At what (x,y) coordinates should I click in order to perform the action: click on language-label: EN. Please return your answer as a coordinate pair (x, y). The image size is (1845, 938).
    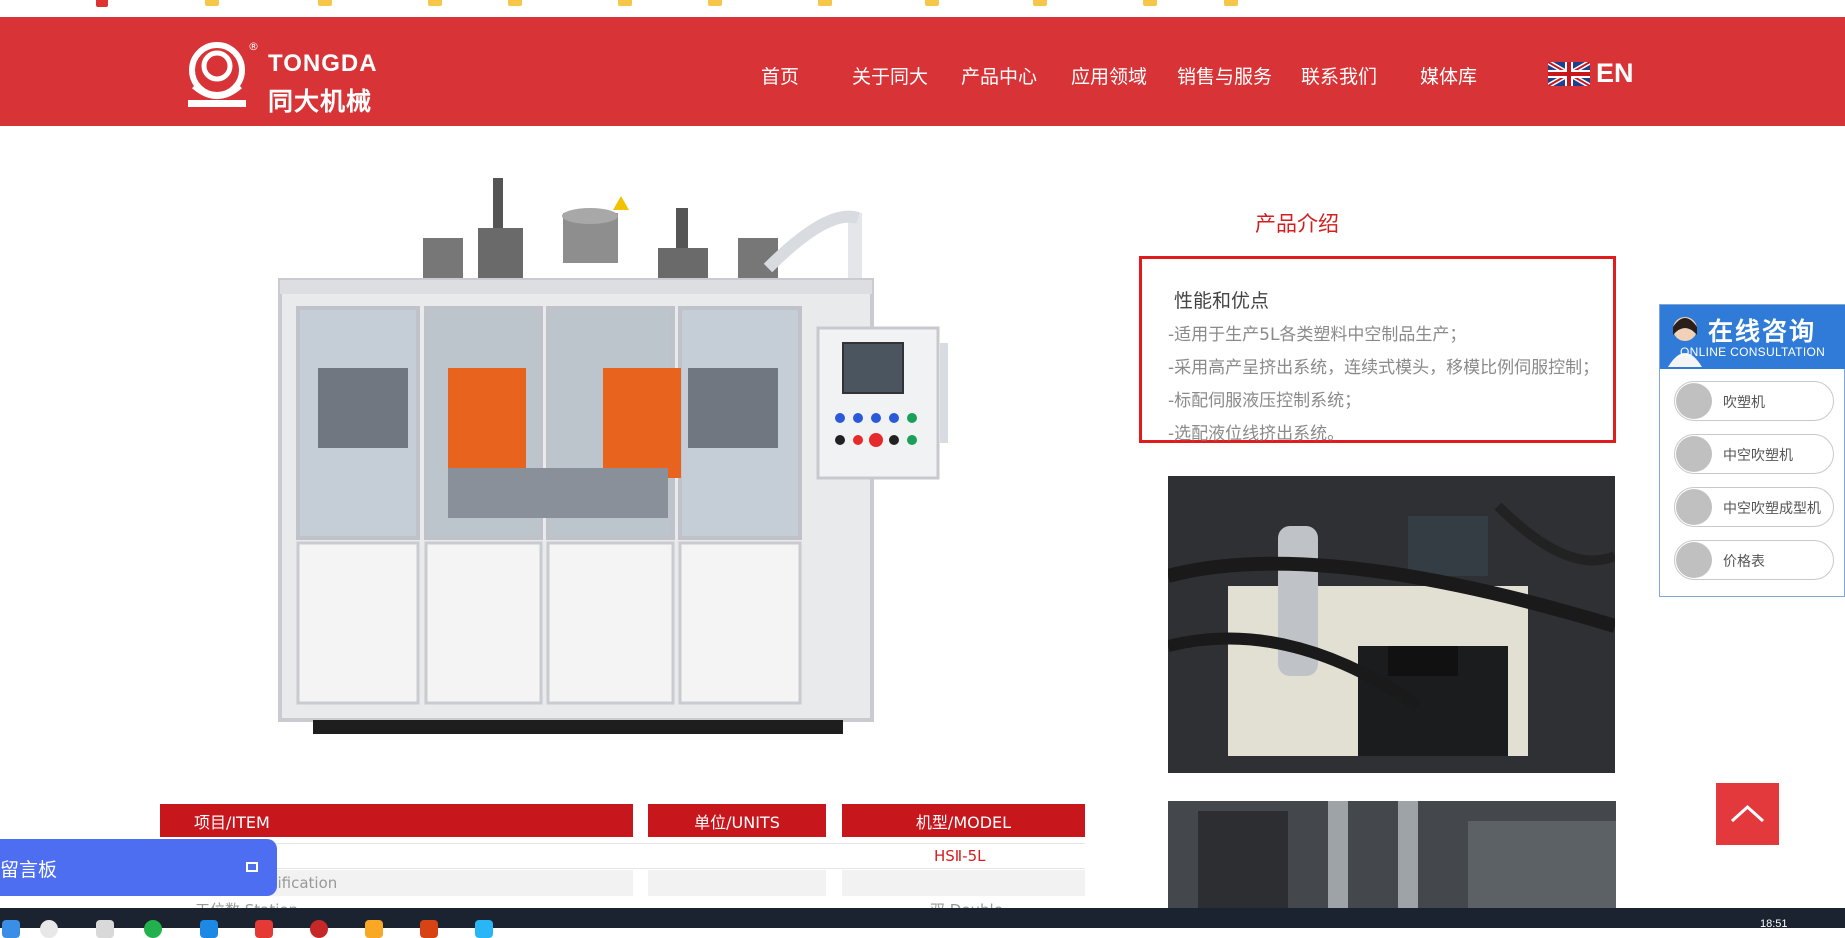
    Looking at the image, I should click on (1615, 73).